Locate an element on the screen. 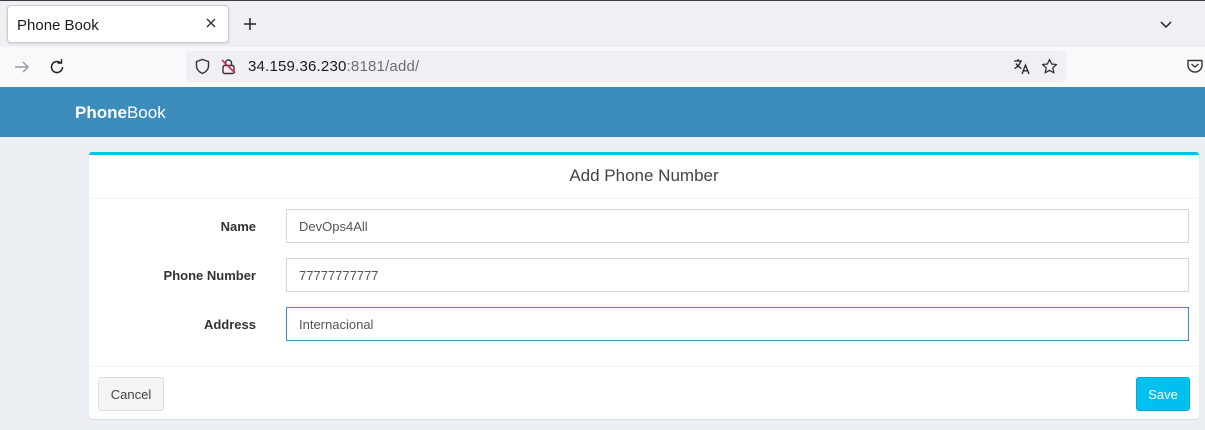 The width and height of the screenshot is (1205, 430). pocket-icon is located at coordinates (1195, 67).